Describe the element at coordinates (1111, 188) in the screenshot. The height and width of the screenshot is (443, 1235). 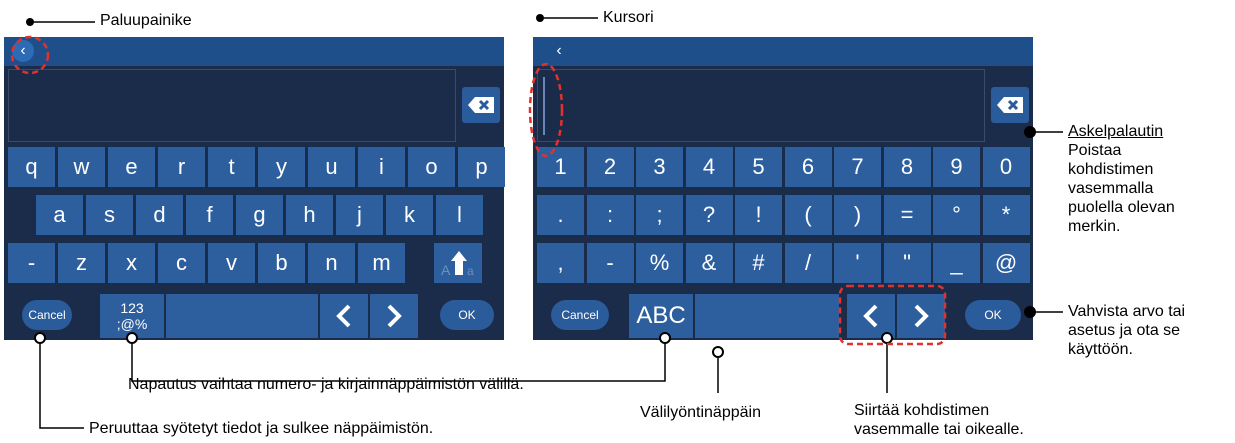
I see `backspace-line-3: vasemmalla` at that location.